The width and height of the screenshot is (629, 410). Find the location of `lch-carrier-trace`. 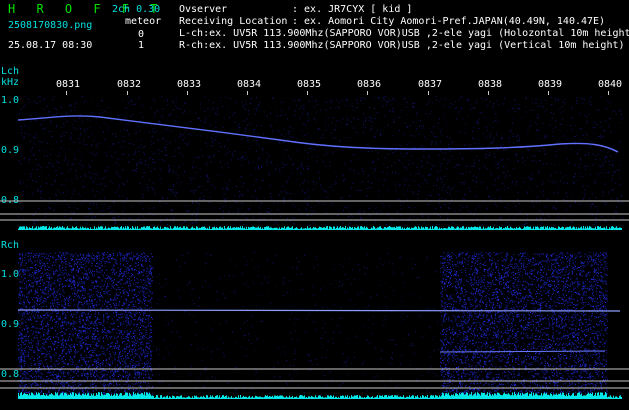

lch-carrier-trace is located at coordinates (318, 134).